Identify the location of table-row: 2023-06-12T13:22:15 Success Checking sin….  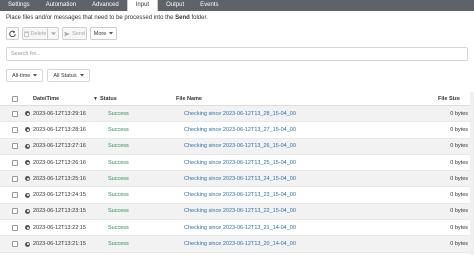
(237, 228).